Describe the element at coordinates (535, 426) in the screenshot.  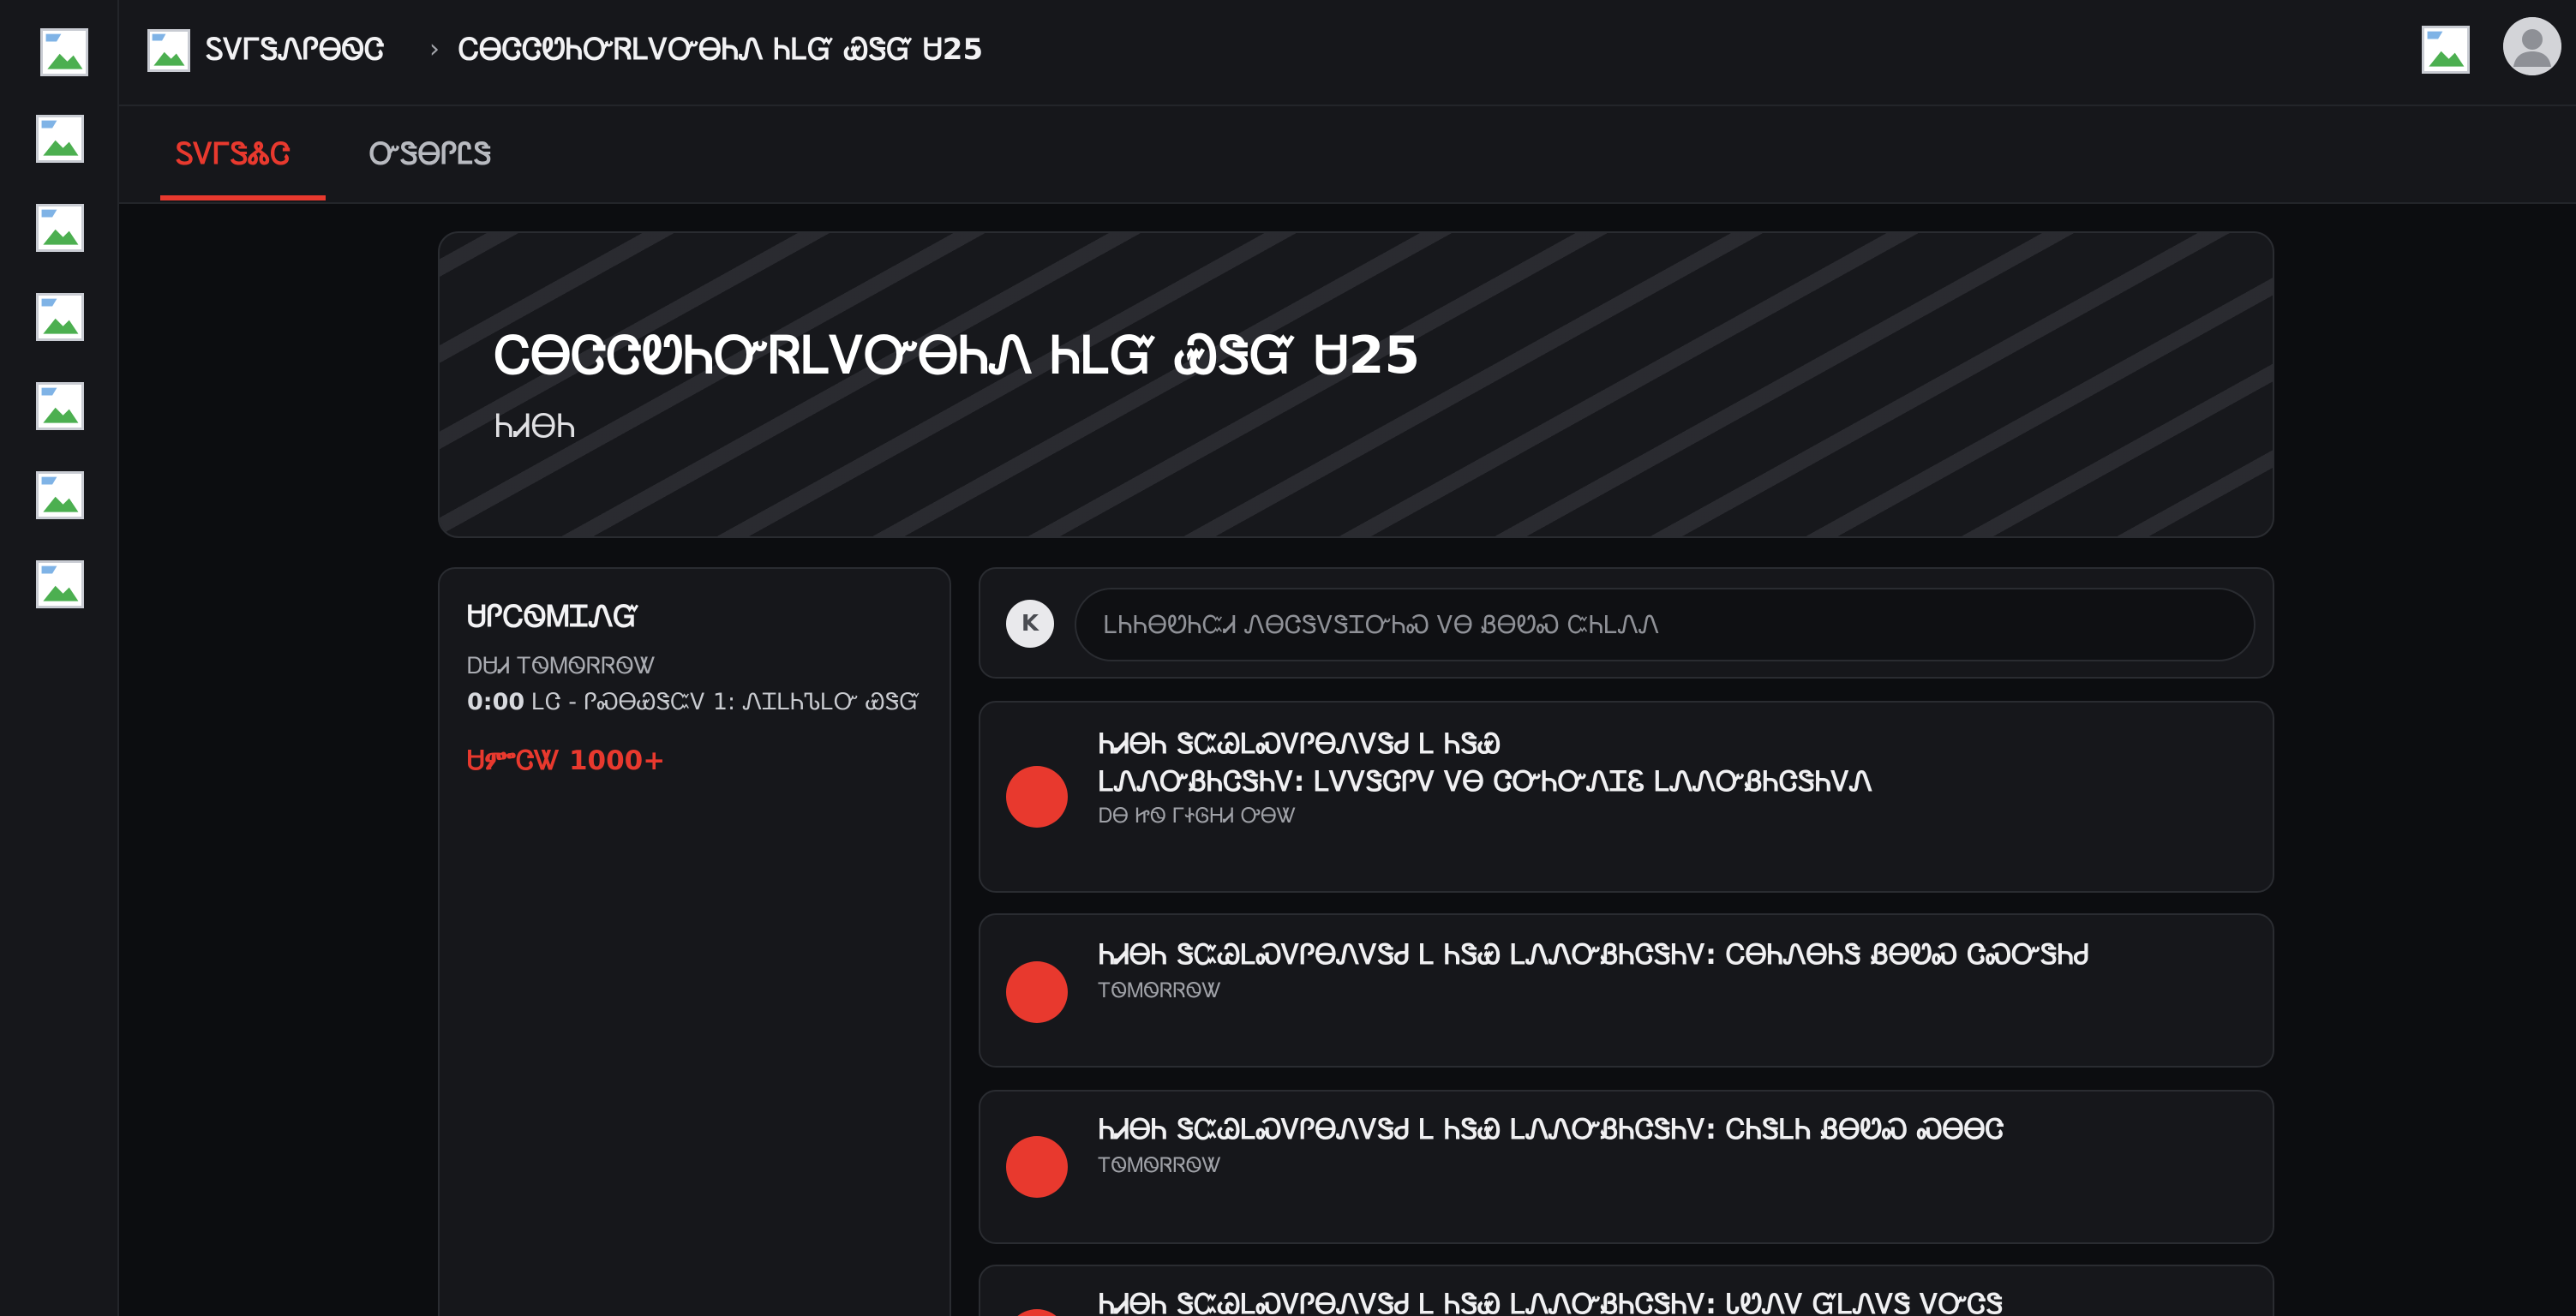
I see `class-section: ᏂᏗᎾᏂ` at that location.